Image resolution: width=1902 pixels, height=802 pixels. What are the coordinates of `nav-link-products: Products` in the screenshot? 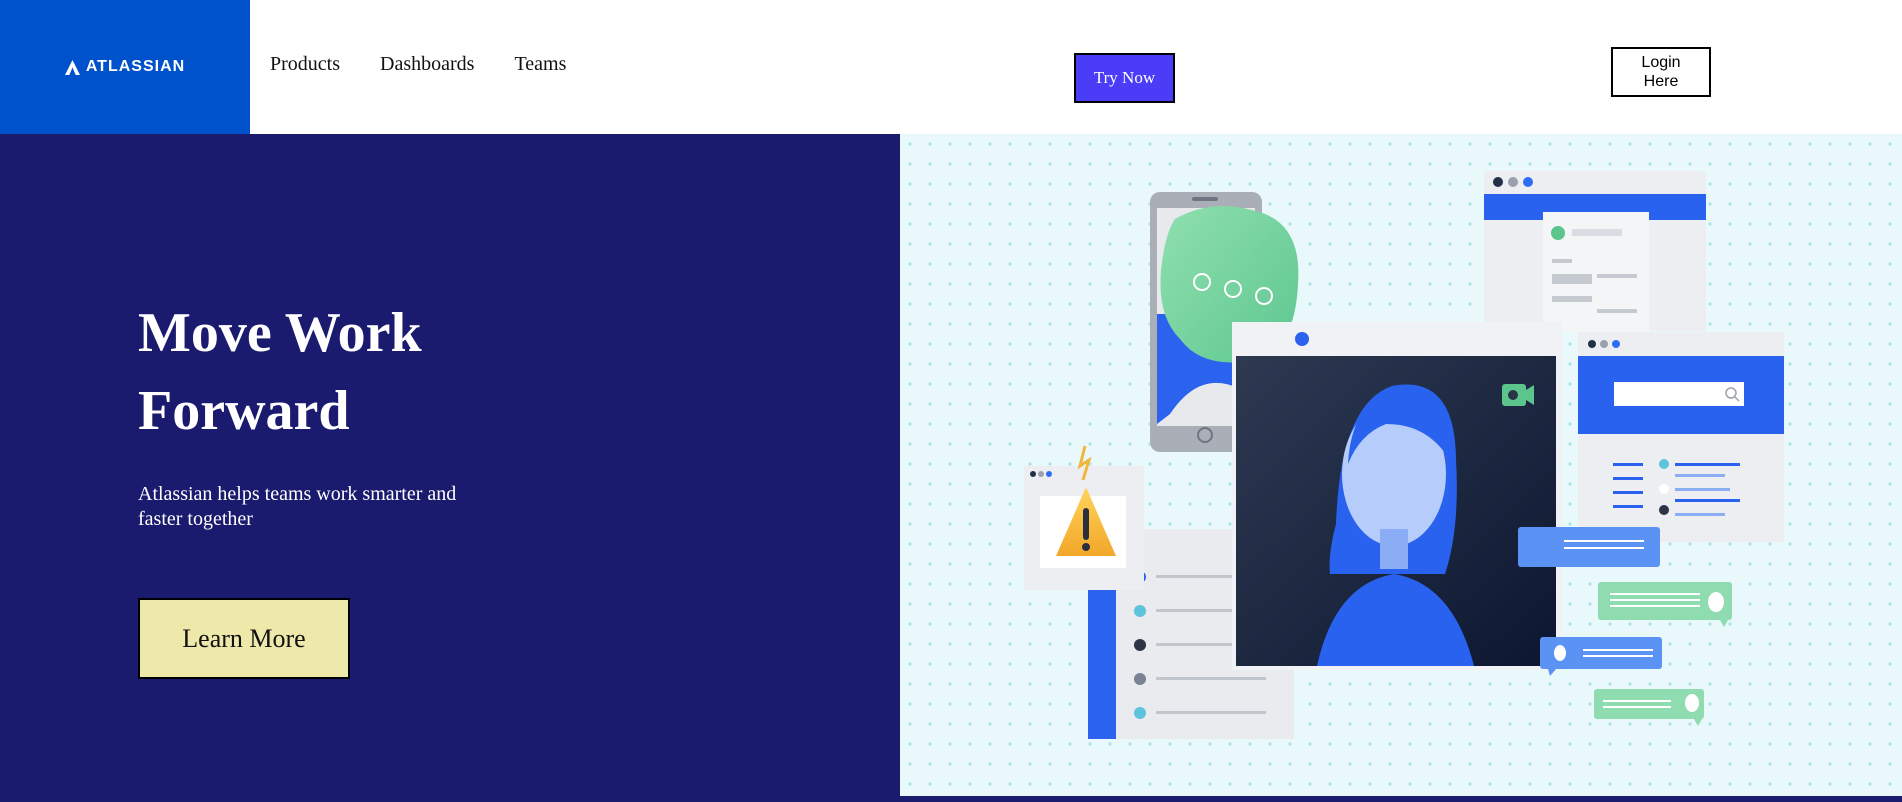 It's located at (305, 64).